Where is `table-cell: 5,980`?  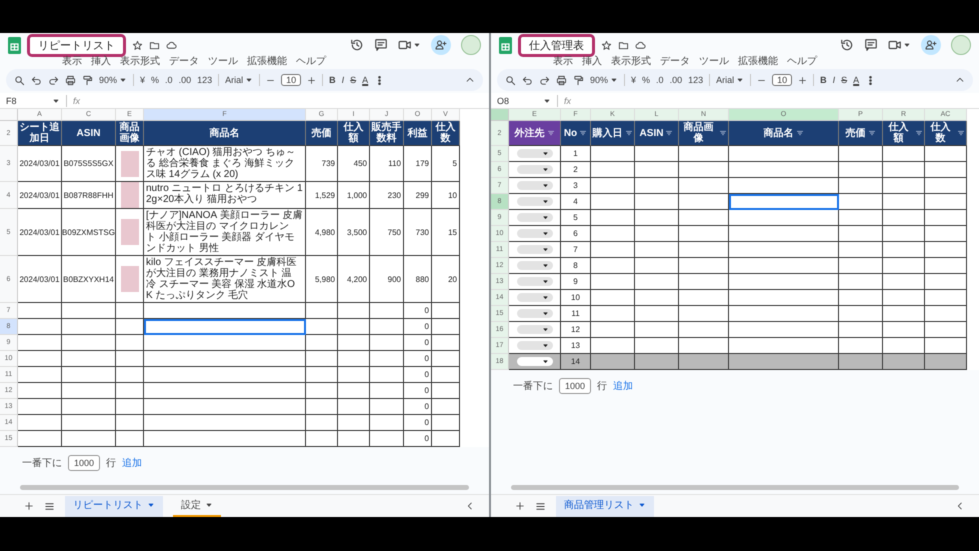 table-cell: 5,980 is located at coordinates (322, 279).